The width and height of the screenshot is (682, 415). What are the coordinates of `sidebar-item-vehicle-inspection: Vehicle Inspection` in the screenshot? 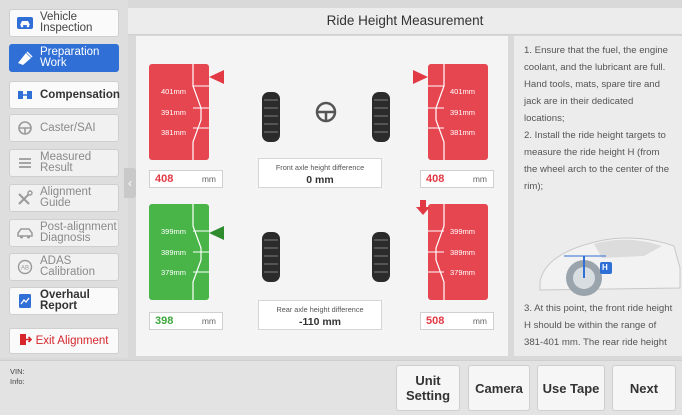 It's located at (64, 23).